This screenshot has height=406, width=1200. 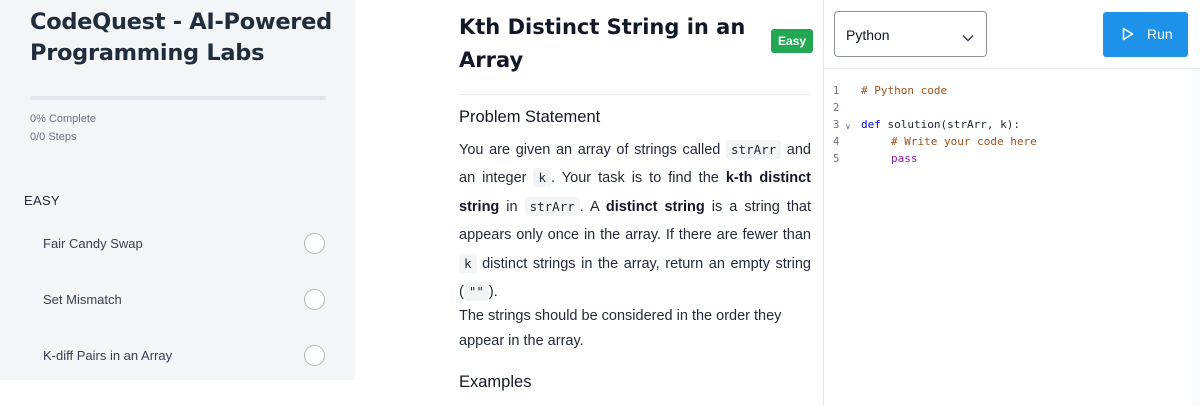 I want to click on problem-title: Kth Distinct String in an Array, so click(x=602, y=43).